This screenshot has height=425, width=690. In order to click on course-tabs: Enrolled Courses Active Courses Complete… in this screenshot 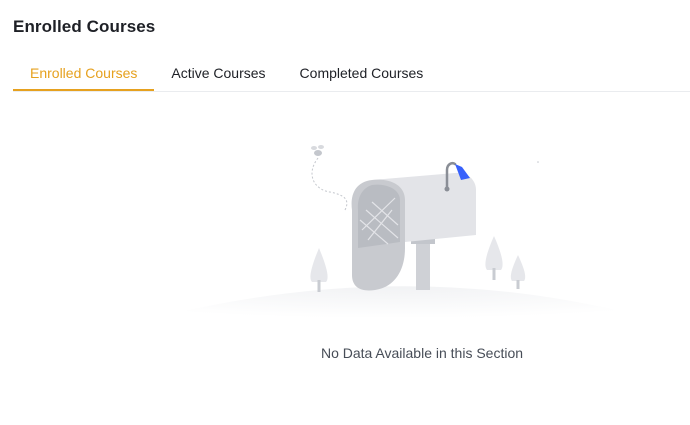, I will do `click(351, 73)`.